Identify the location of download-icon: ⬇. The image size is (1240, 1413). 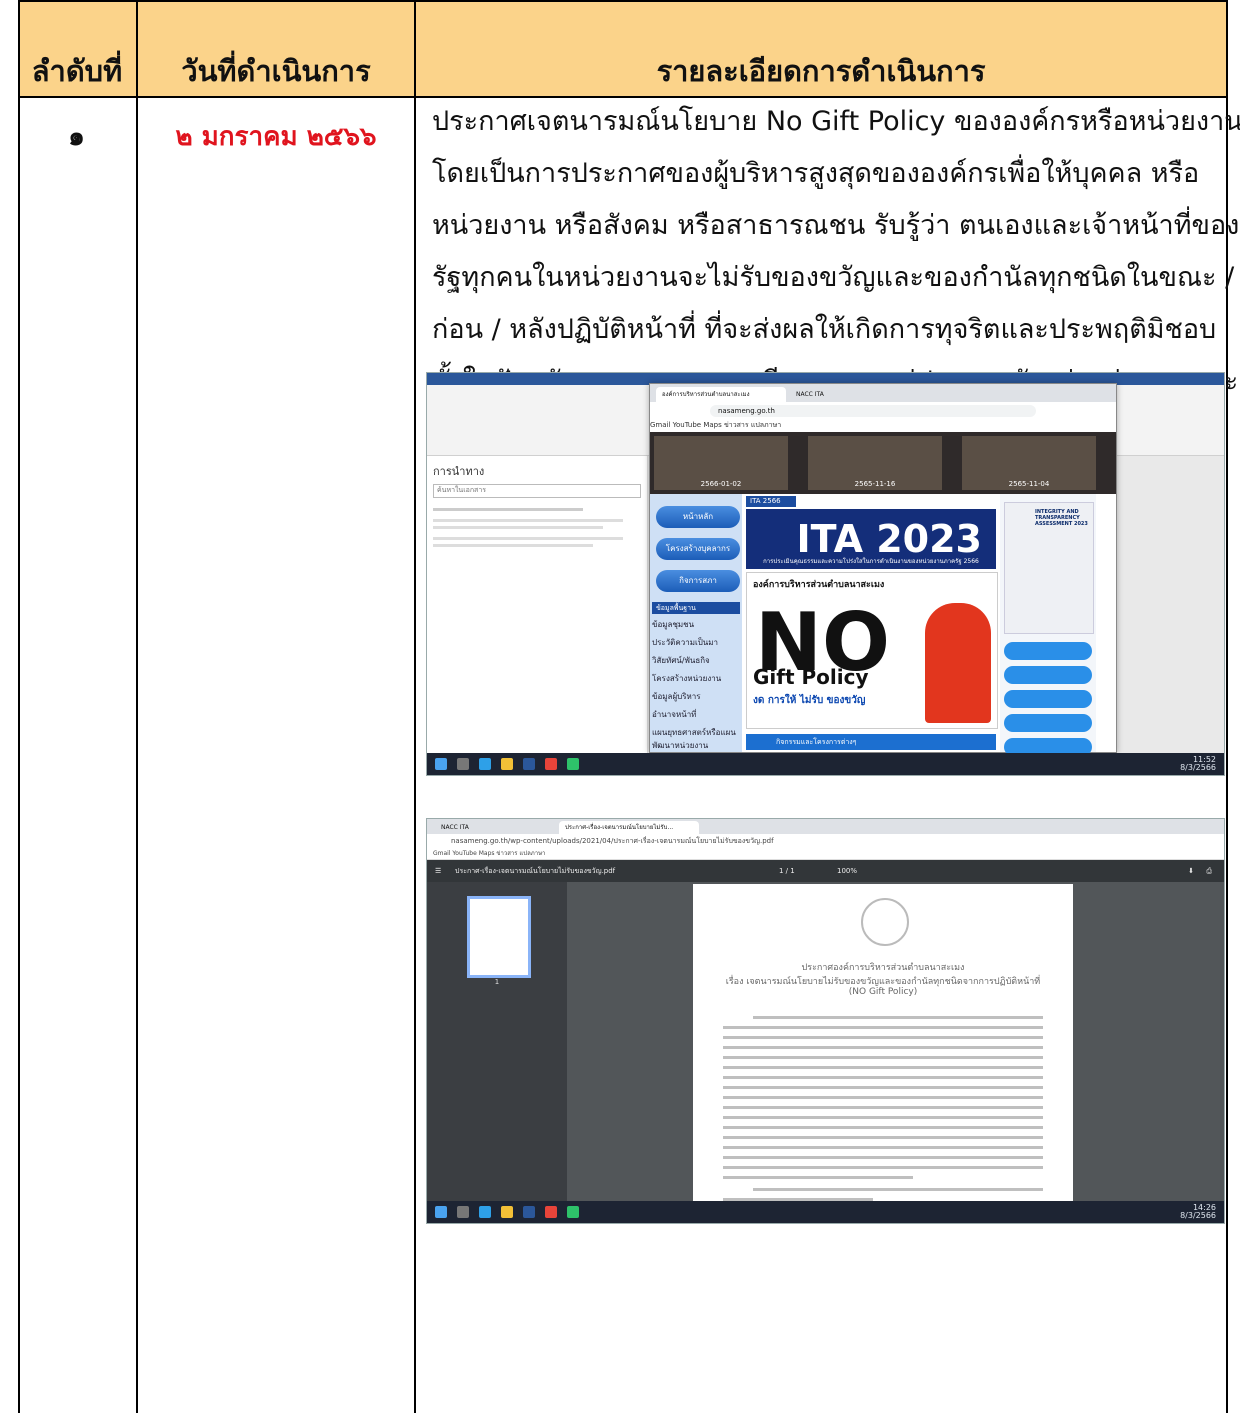
(1191, 871).